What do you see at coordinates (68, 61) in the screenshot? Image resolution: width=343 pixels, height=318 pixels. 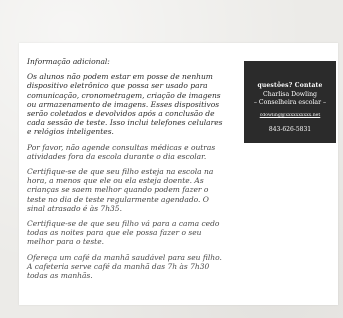 I see `section-title: Informação adicional:` at bounding box center [68, 61].